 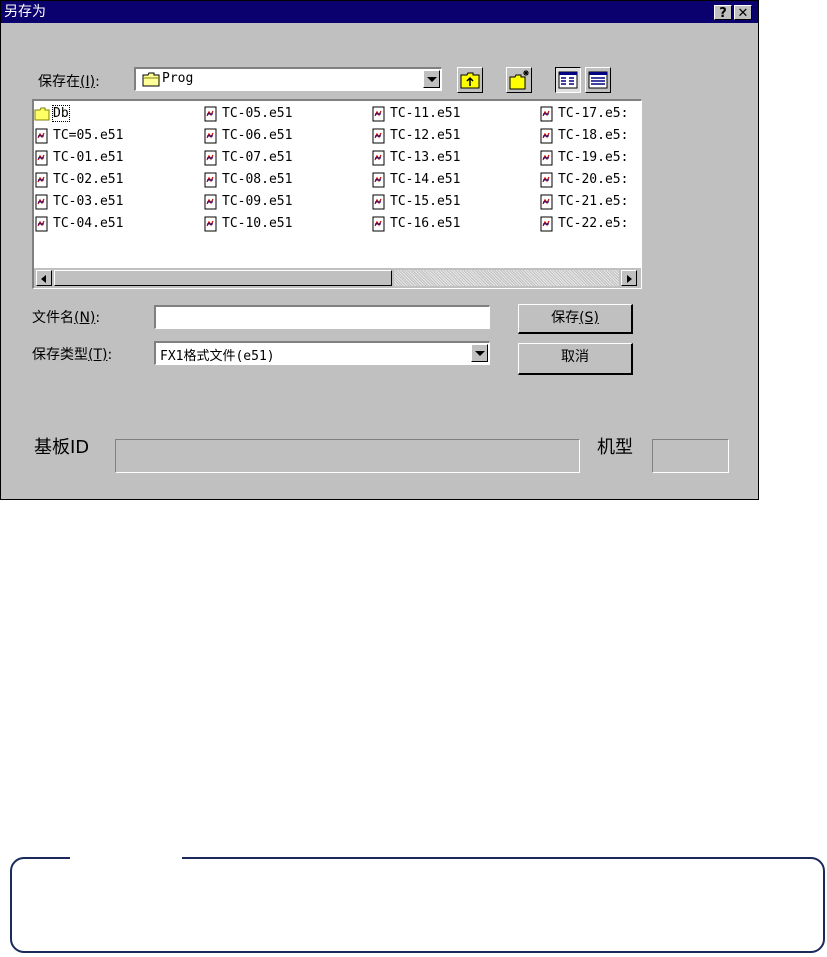 What do you see at coordinates (743, 13) in the screenshot?
I see `close-button: ✕` at bounding box center [743, 13].